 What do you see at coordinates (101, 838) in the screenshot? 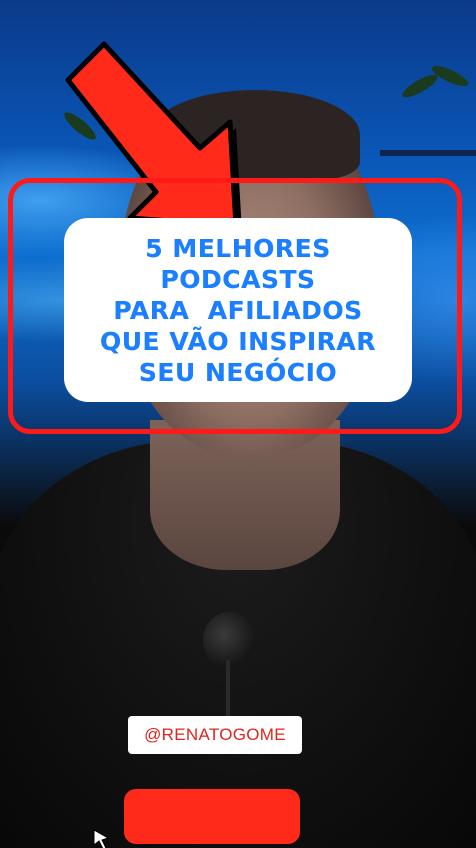
I see `pointer-icon` at bounding box center [101, 838].